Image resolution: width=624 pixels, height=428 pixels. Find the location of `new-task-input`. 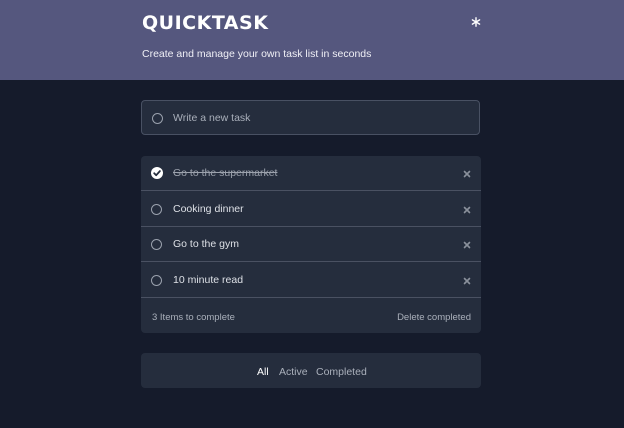

new-task-input is located at coordinates (318, 117).